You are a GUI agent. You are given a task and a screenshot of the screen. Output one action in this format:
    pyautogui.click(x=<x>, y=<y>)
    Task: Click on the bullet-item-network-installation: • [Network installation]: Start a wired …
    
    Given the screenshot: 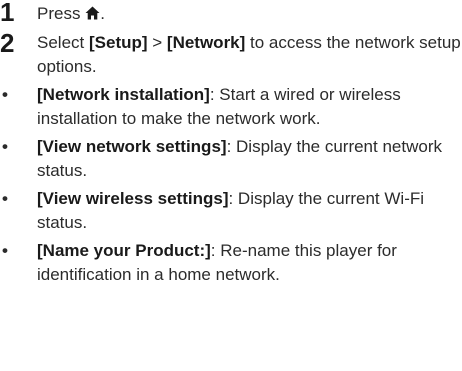 What is the action you would take?
    pyautogui.click(x=231, y=107)
    